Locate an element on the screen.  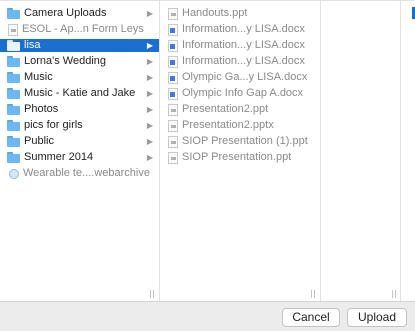
item-label: Summer 2014 is located at coordinates (59, 157).